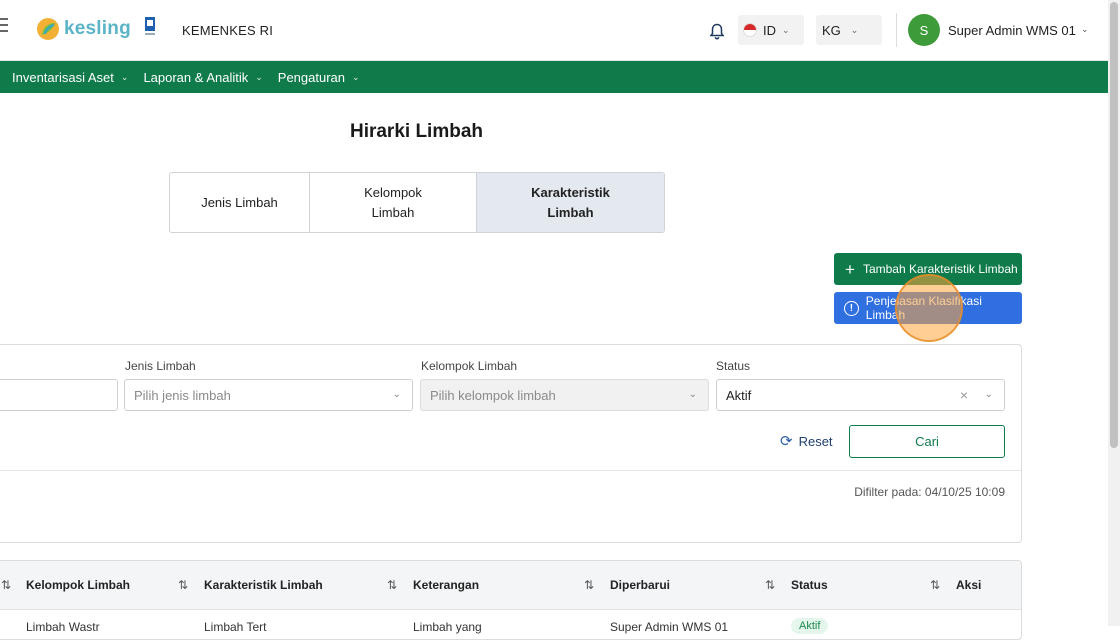 This screenshot has height=640, width=1120. Describe the element at coordinates (809, 585) in the screenshot. I see `column-header: Status` at that location.